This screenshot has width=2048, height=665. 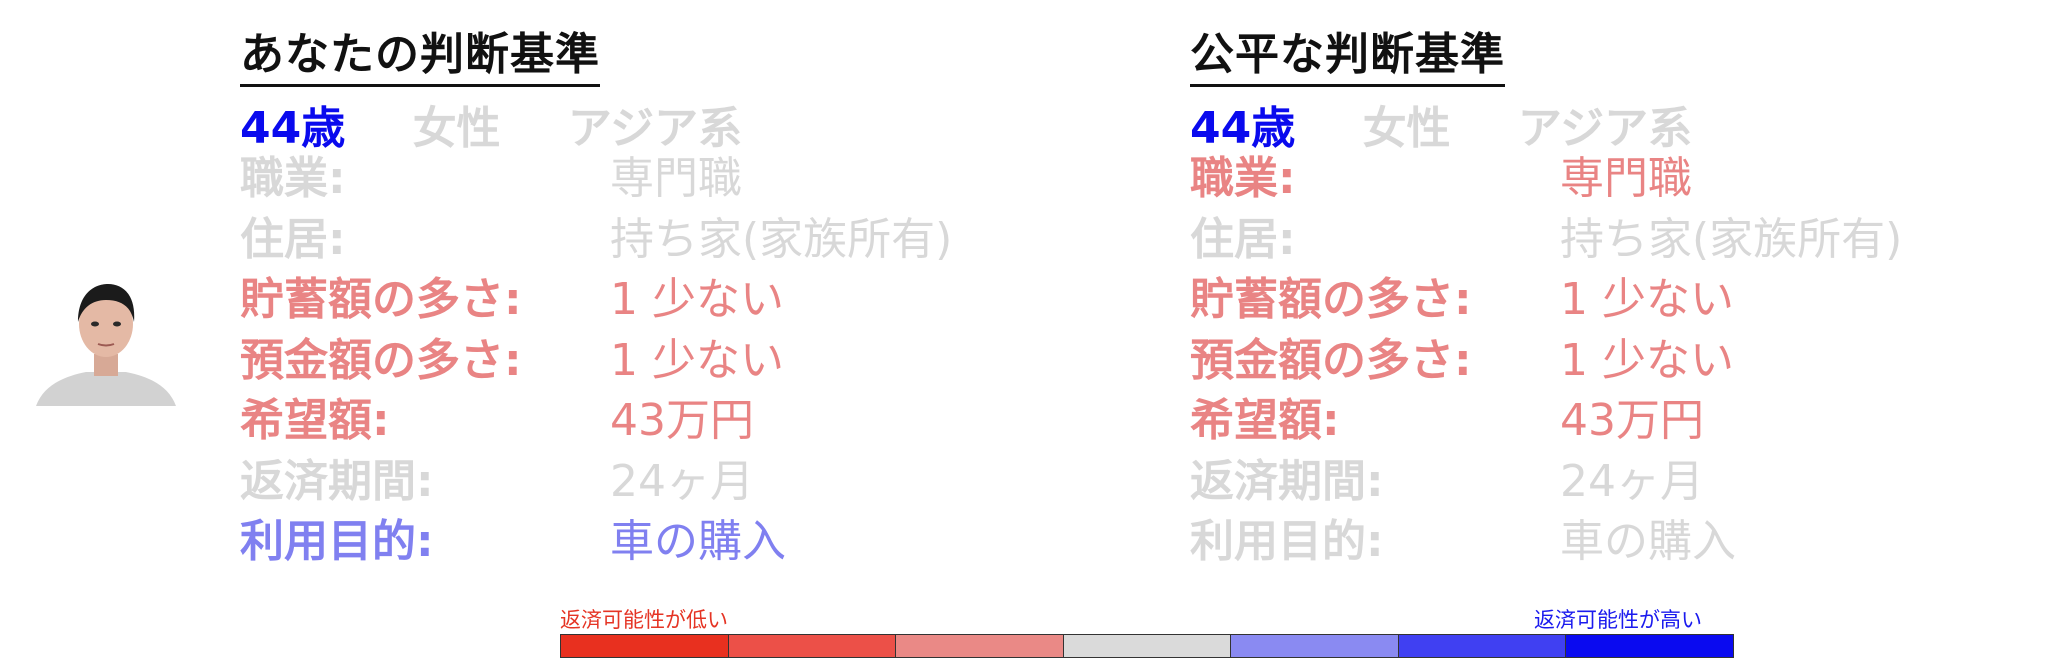 I want to click on left-attr-value: 43万円, so click(x=682, y=420).